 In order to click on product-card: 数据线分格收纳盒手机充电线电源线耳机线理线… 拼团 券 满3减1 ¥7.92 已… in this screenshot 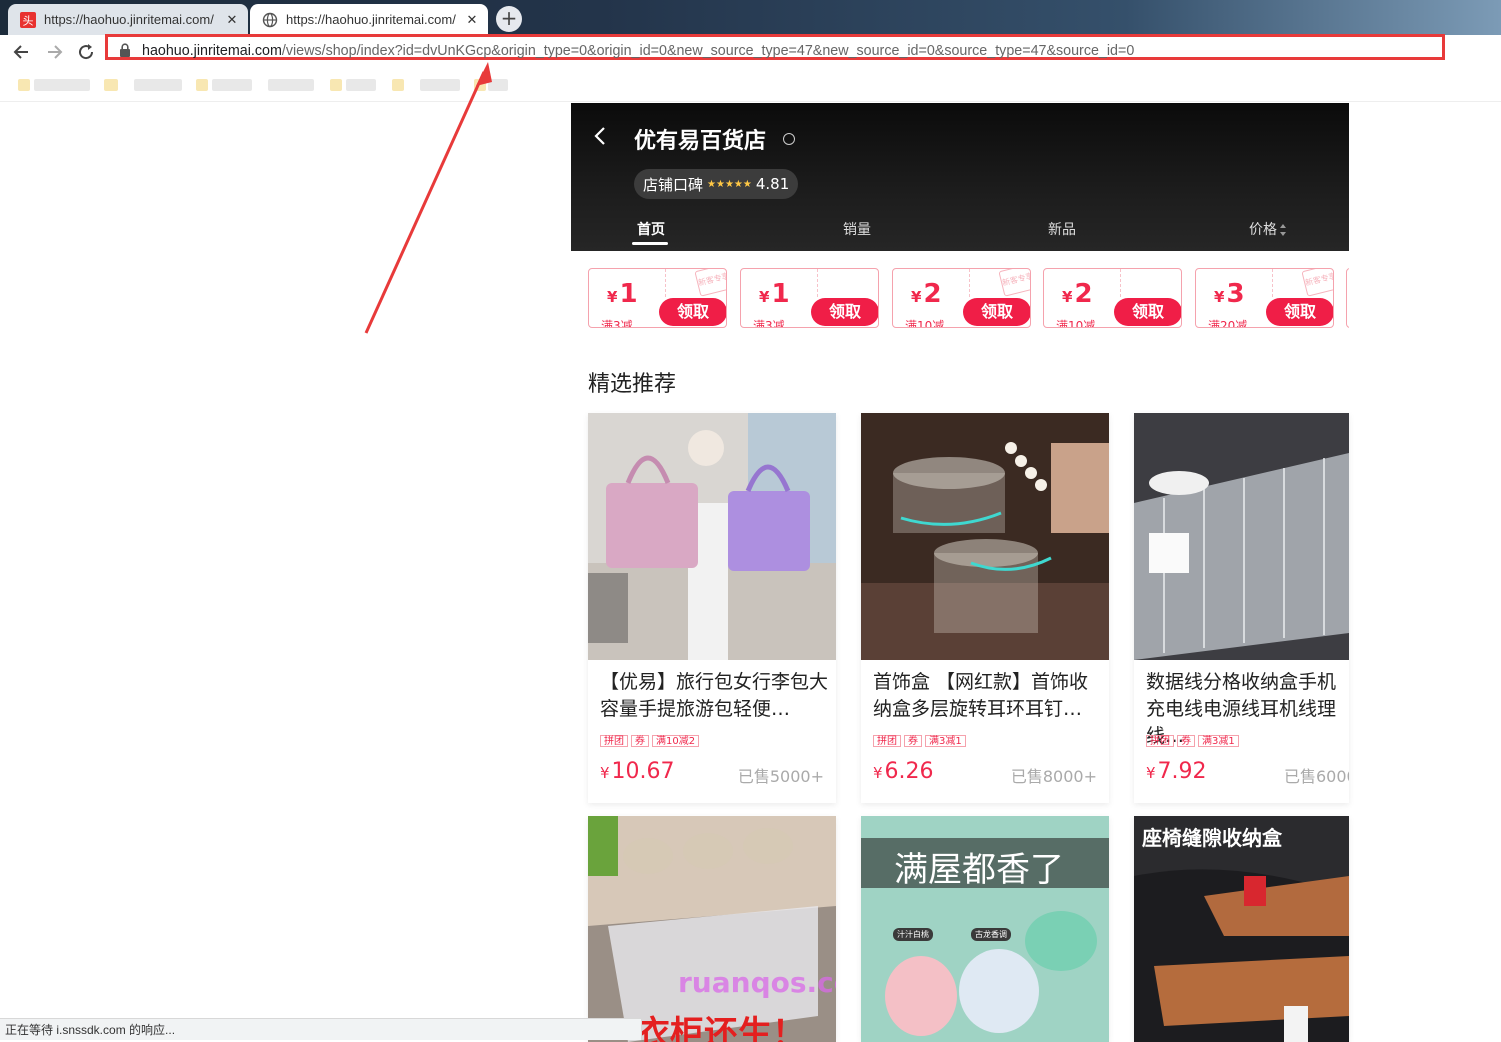, I will do `click(1241, 608)`.